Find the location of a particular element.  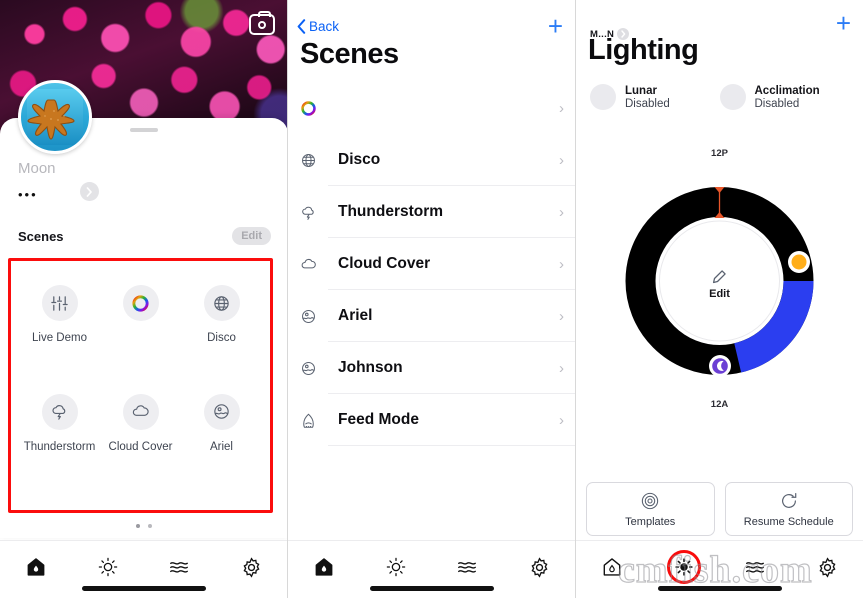

color-wheel-glyph is located at coordinates (140, 303).